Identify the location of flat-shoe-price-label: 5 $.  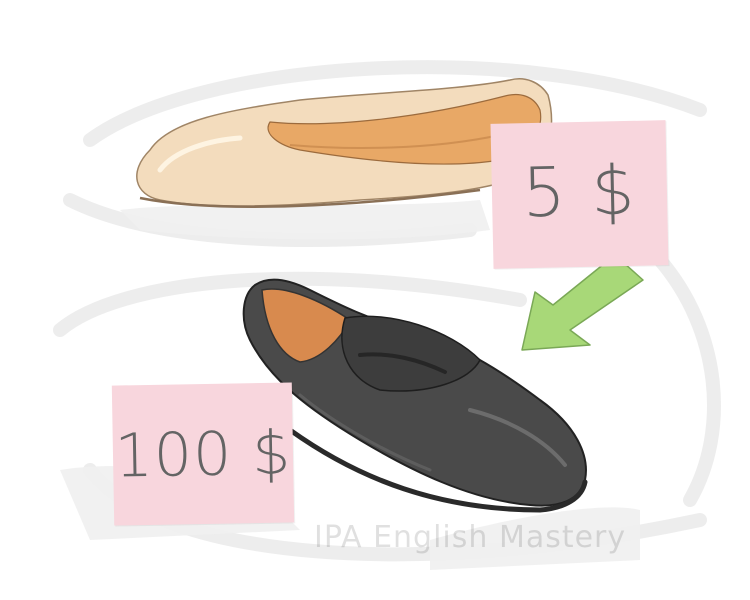
(579, 192).